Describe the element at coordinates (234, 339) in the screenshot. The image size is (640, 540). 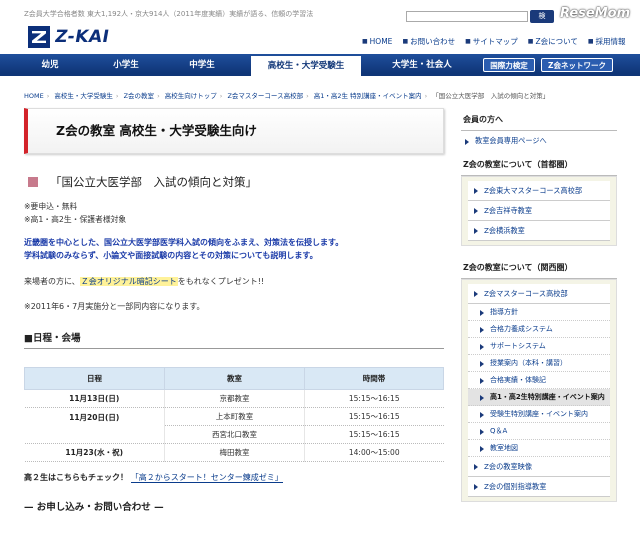
I see `schedule-heading: ■日程・会場` at that location.